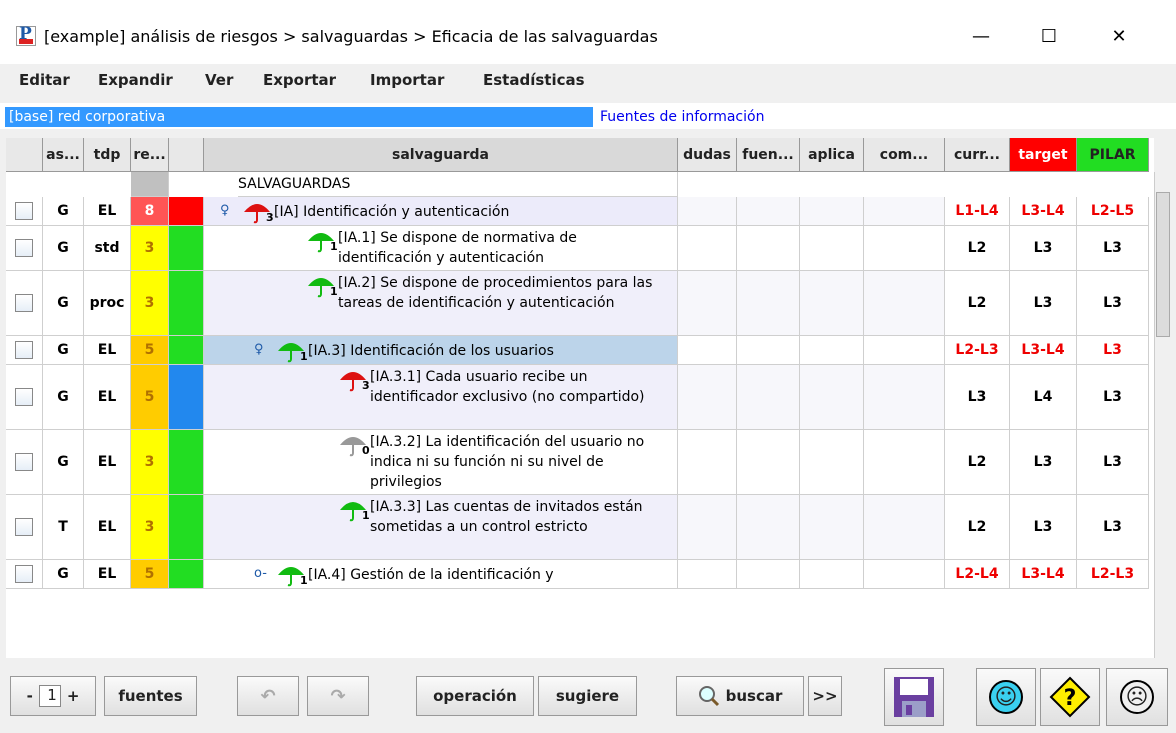 Image resolution: width=1176 pixels, height=733 pixels. I want to click on maximize-button: ☐, so click(1049, 36).